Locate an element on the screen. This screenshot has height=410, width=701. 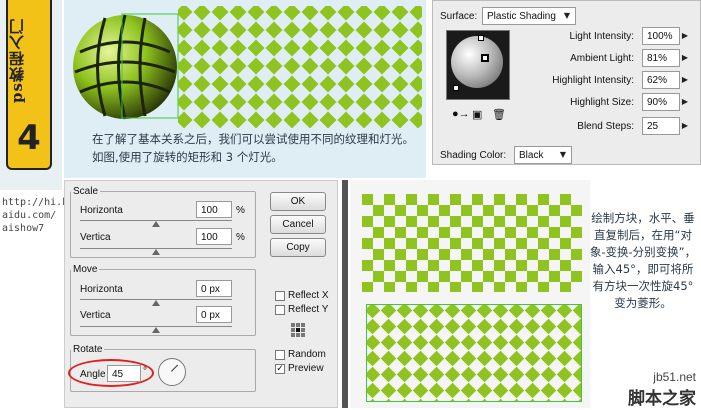
move-horizontal-input: 0 px is located at coordinates (214, 288).